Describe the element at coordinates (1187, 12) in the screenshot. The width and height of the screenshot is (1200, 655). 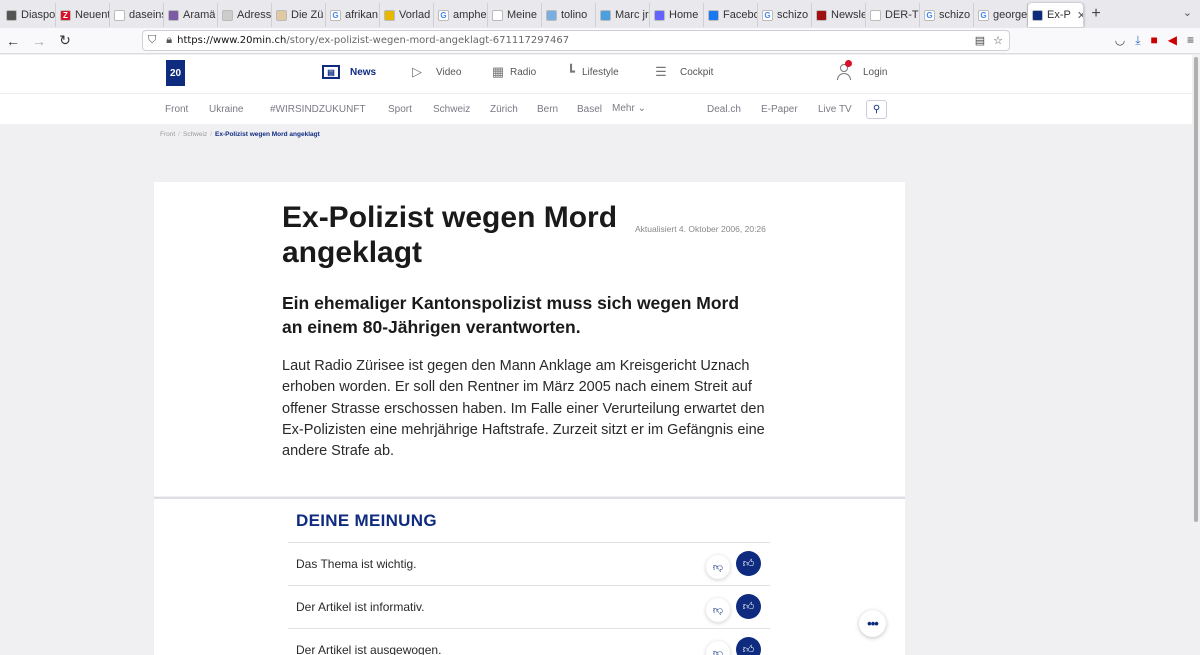
I see `tab-list-chevron-icon: ⌄` at that location.